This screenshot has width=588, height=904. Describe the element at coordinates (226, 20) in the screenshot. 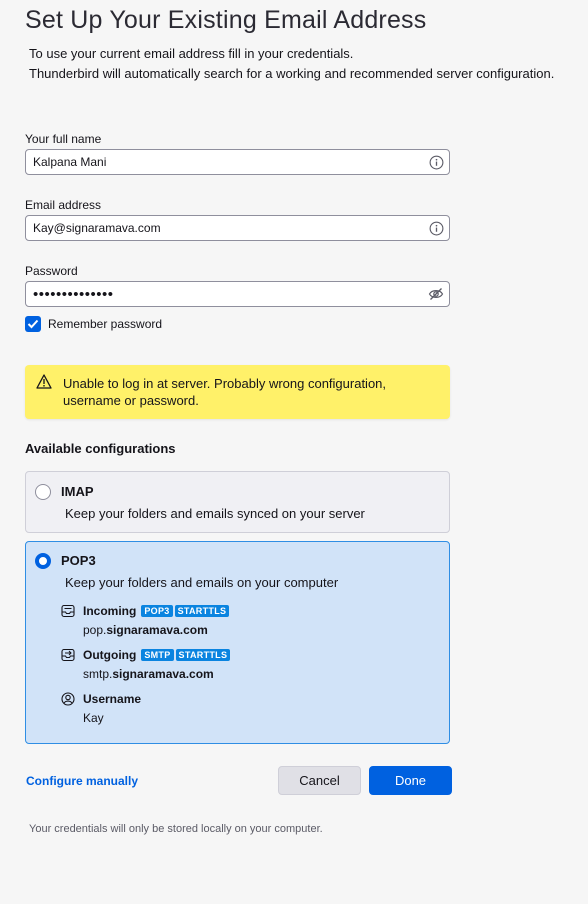

I see `page-title: Set Up Your Existing Email Address` at that location.